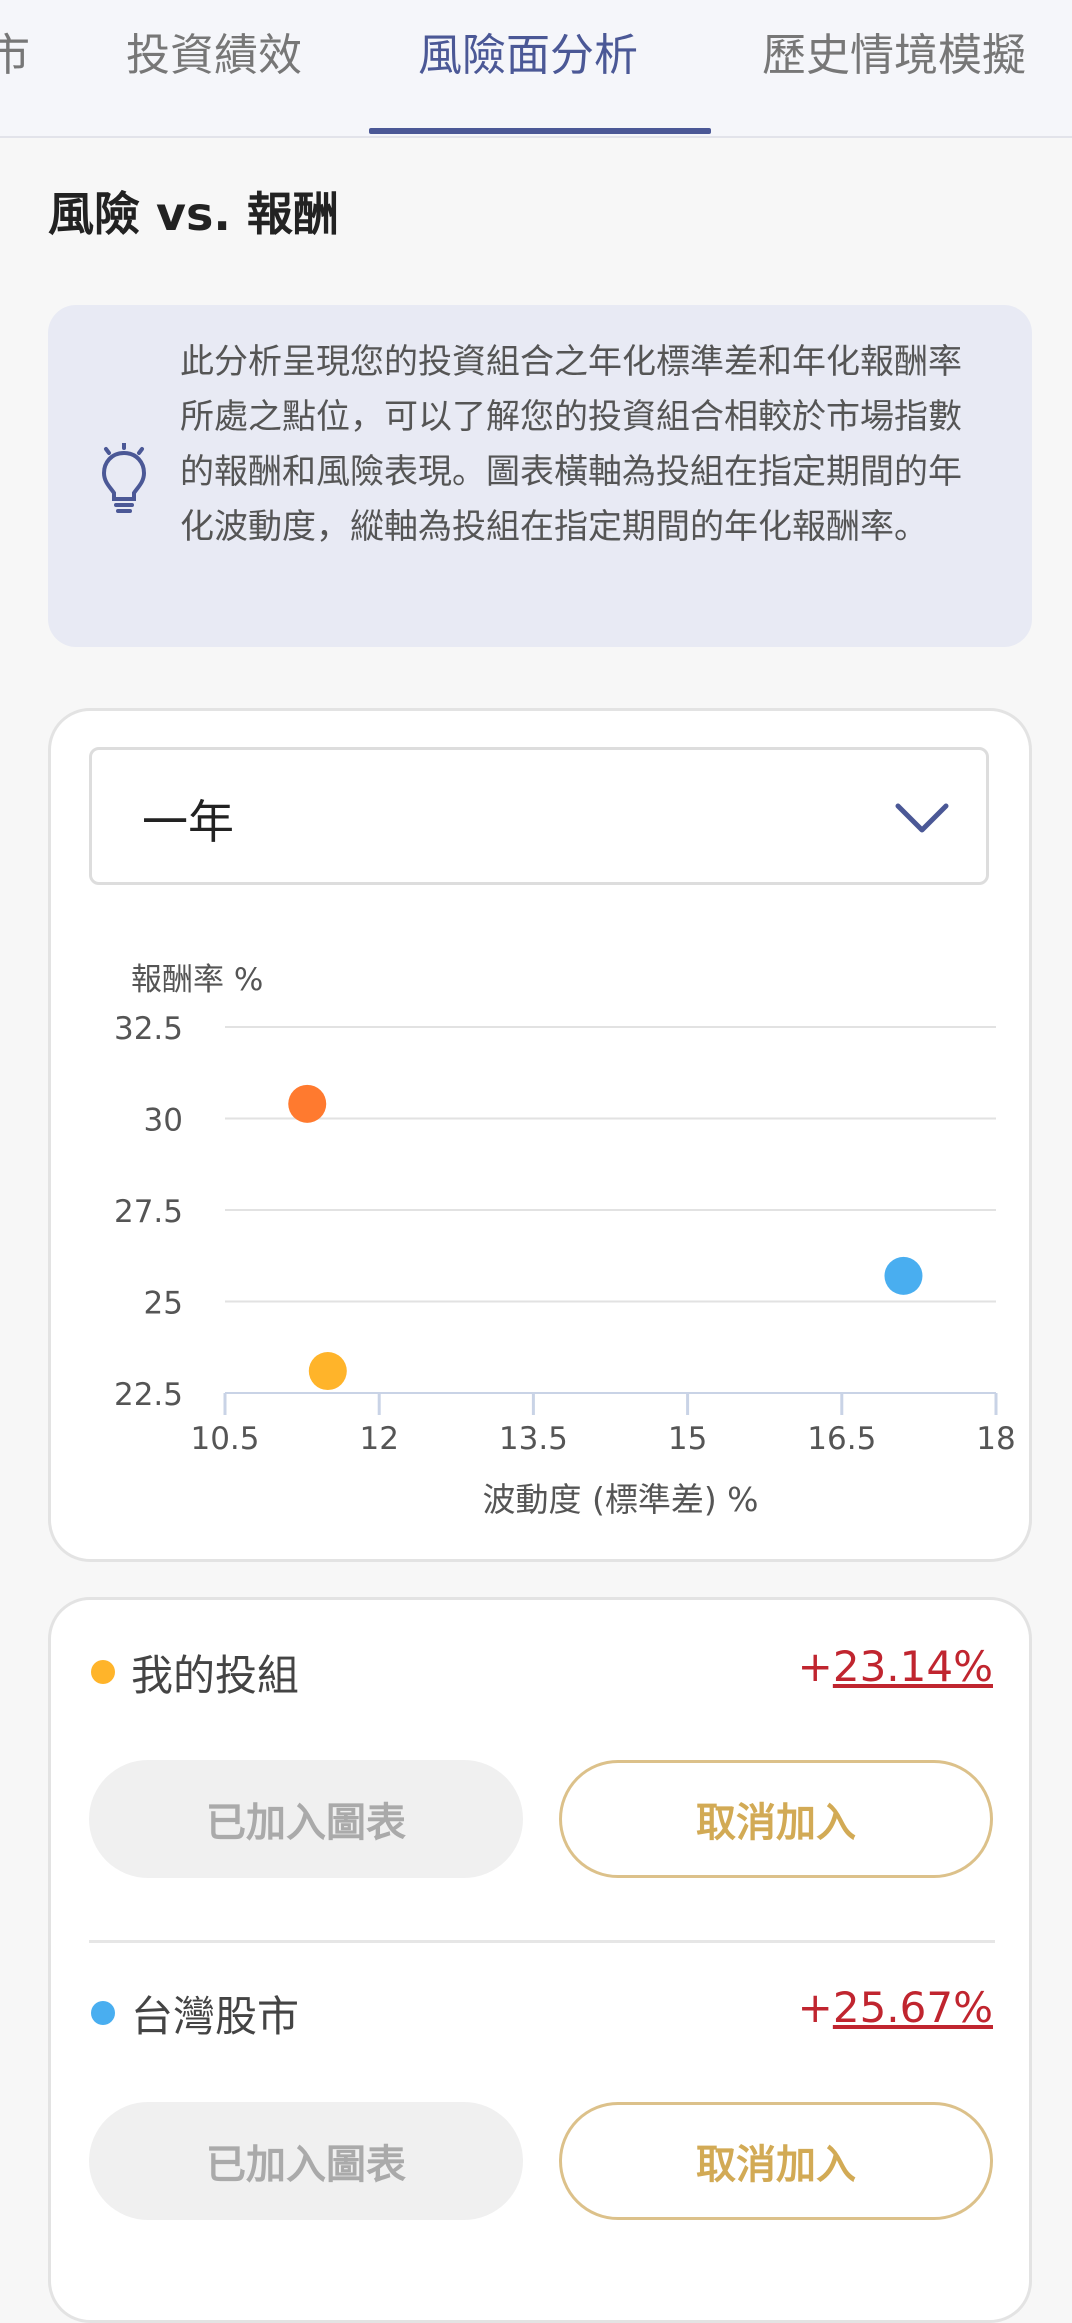 Image resolution: width=1072 pixels, height=2323 pixels. Describe the element at coordinates (913, 2007) in the screenshot. I see `return-value: 25.67%` at that location.